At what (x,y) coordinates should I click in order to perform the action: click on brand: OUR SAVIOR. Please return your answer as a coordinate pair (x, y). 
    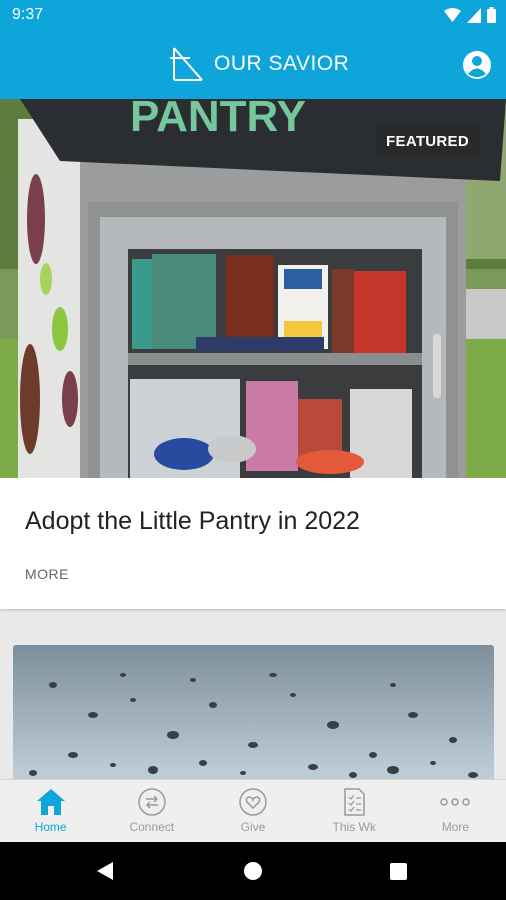
    Looking at the image, I should click on (258, 64).